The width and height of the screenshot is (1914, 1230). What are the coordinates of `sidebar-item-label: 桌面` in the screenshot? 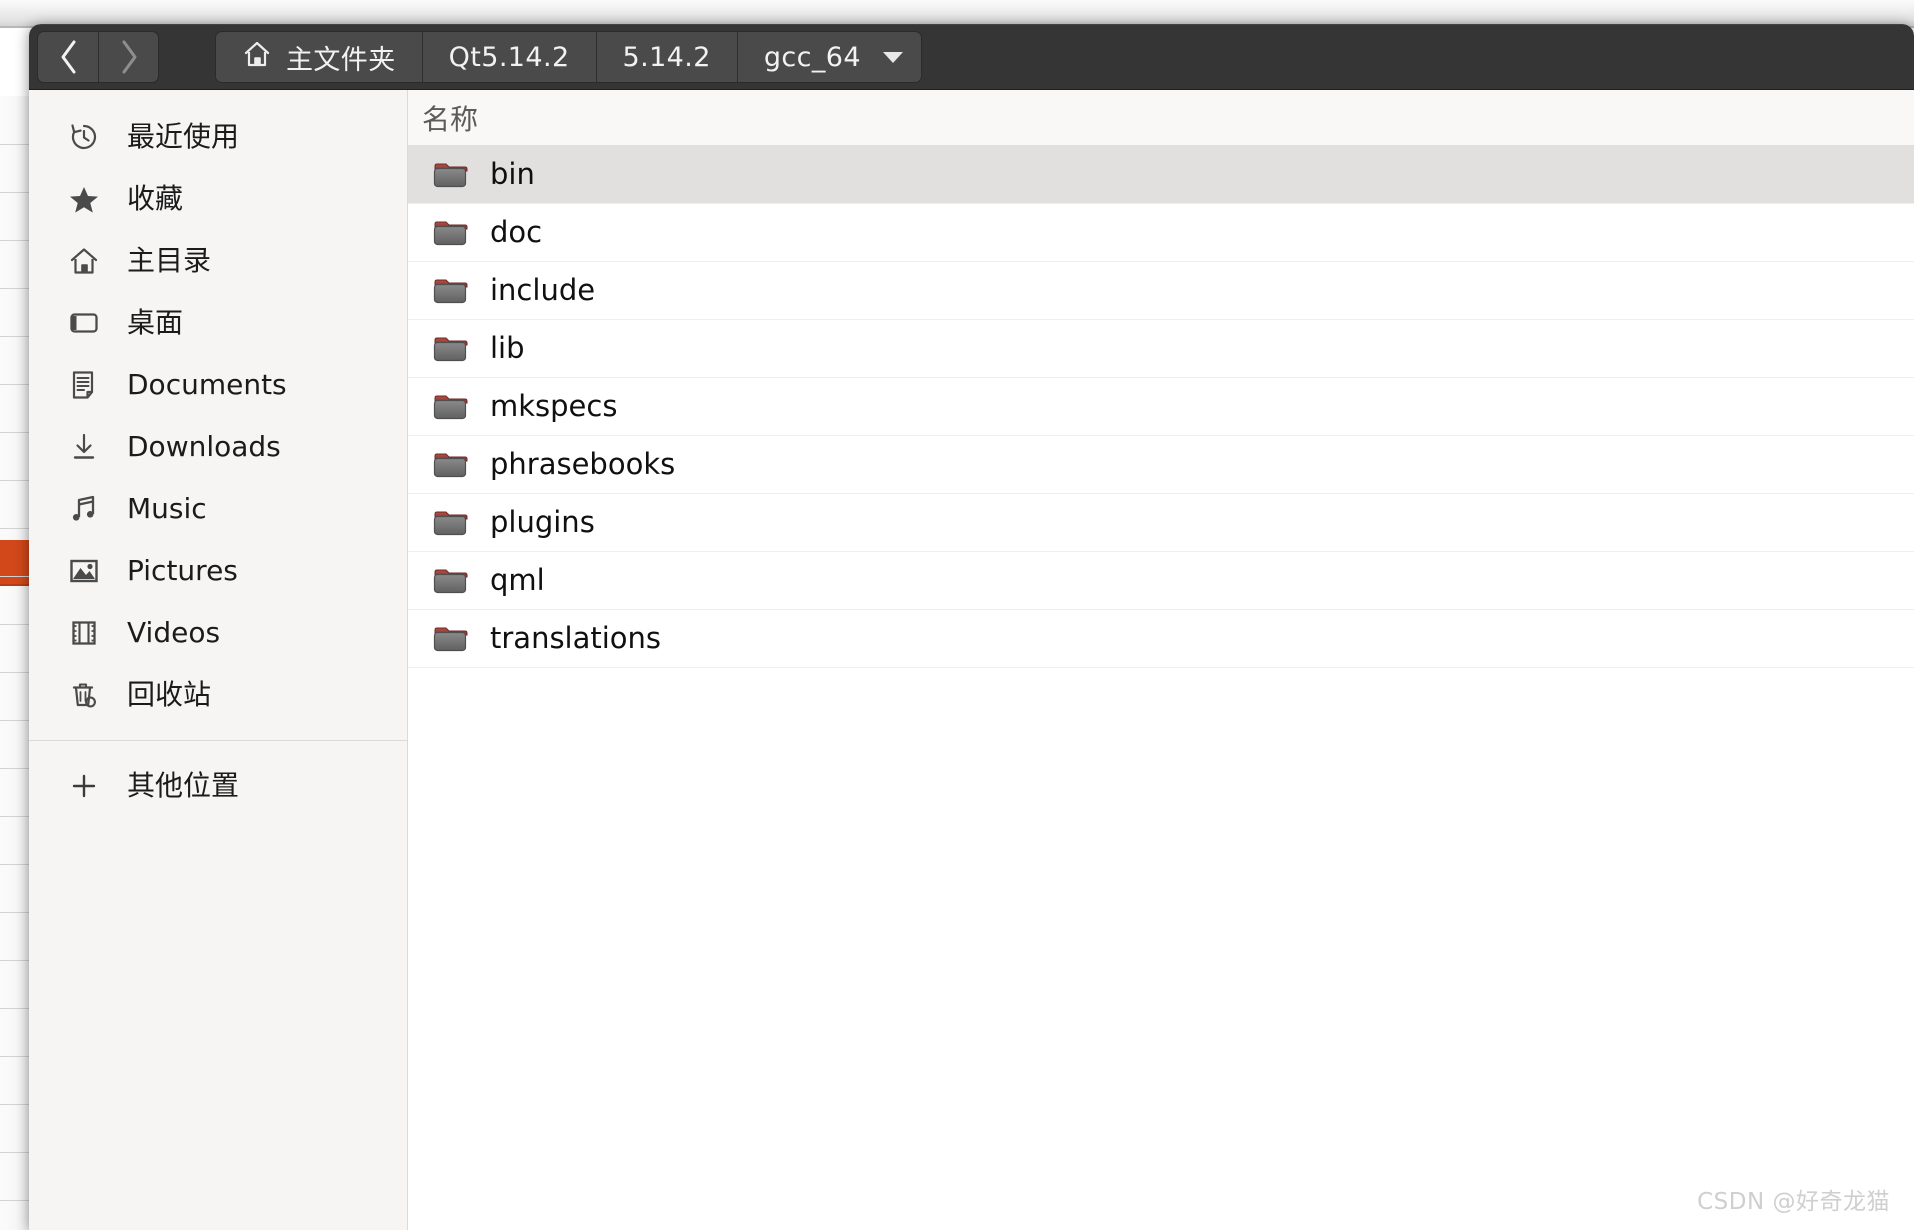 It's located at (155, 322).